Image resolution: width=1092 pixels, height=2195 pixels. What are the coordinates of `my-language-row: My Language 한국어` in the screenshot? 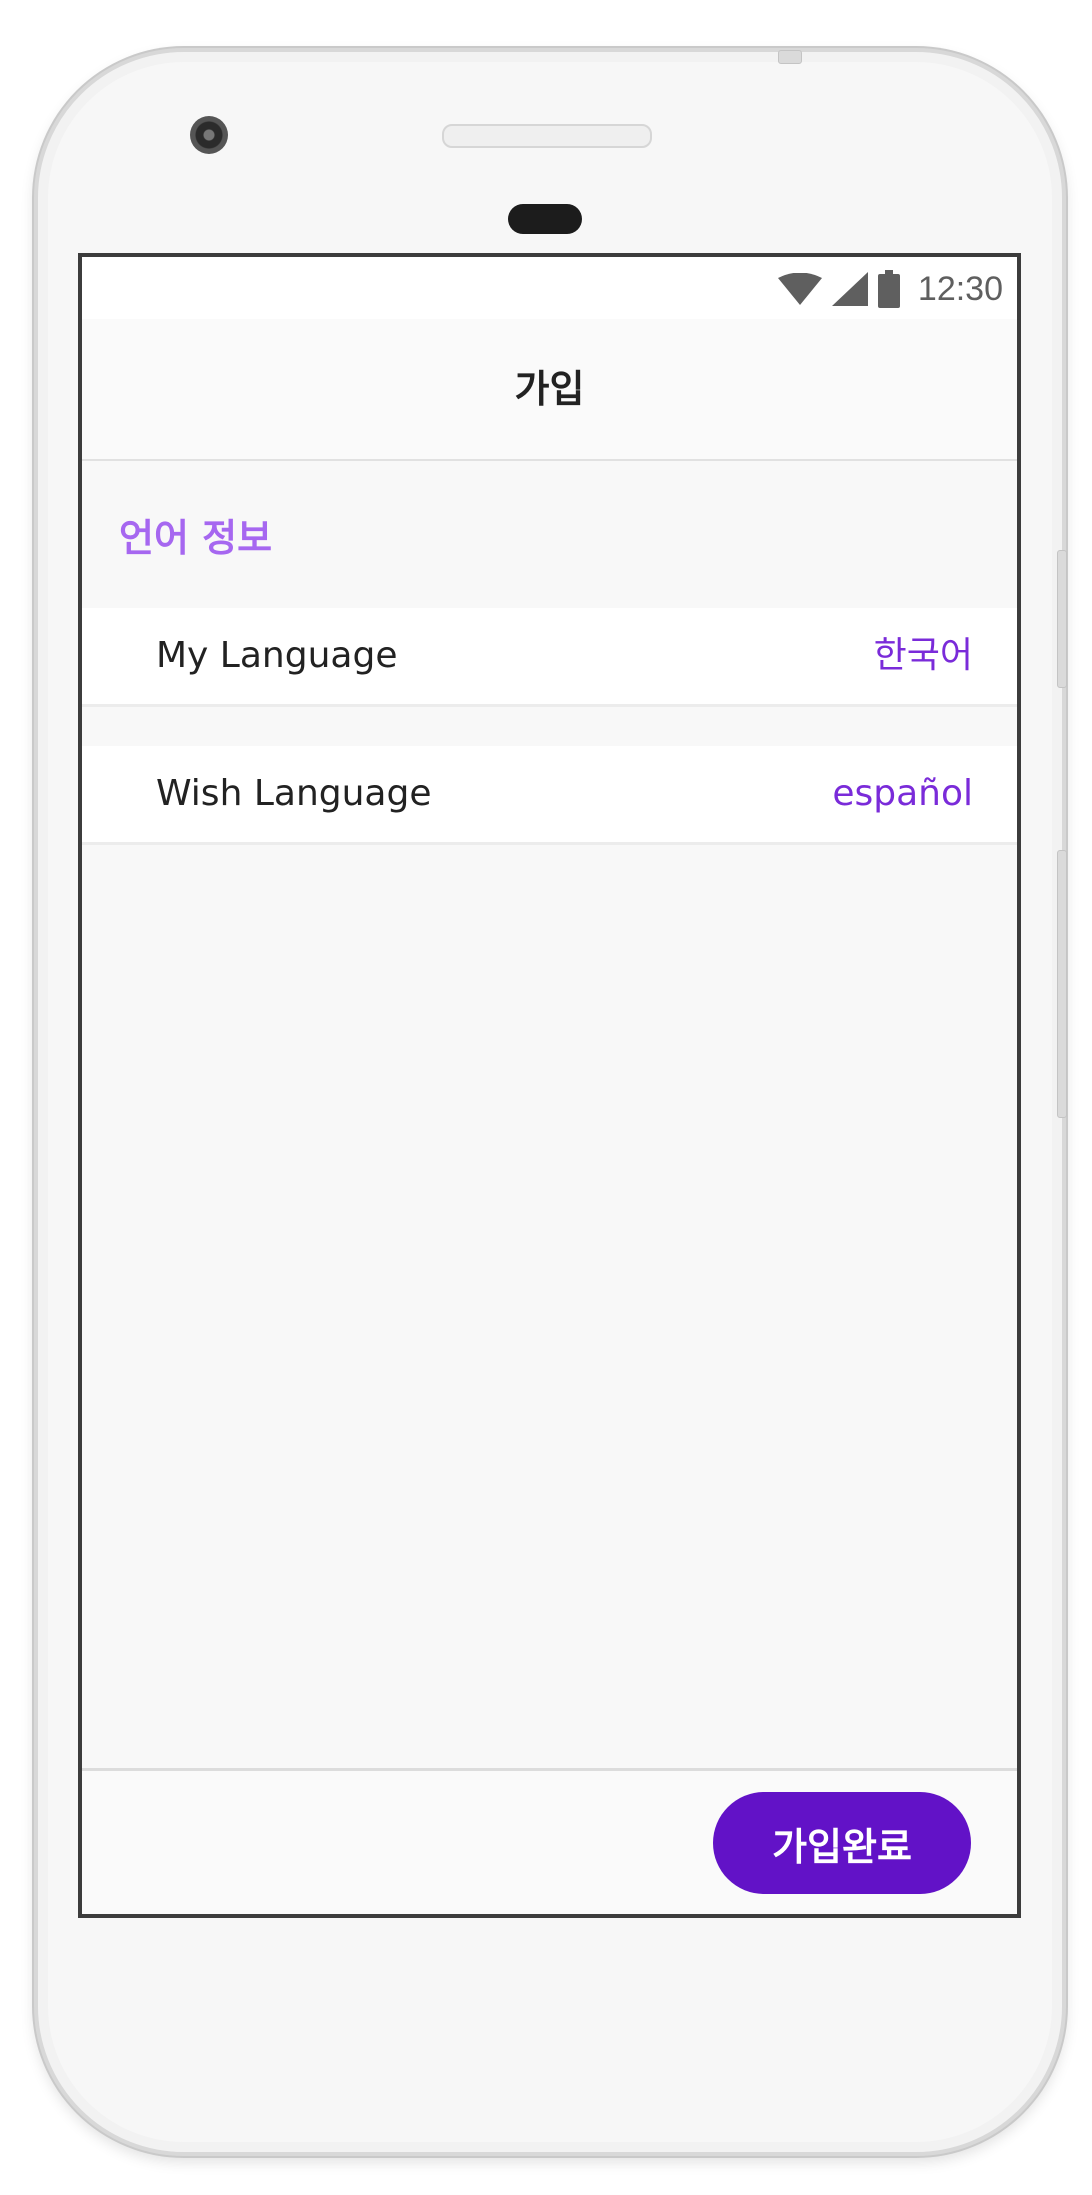 It's located at (549, 657).